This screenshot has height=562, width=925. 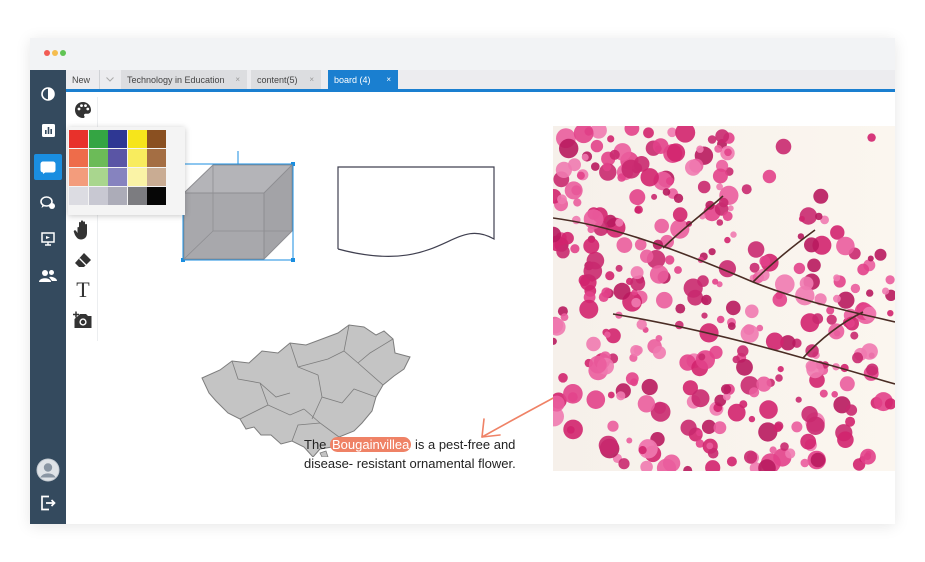 What do you see at coordinates (110, 79) in the screenshot?
I see `tab-dropdown` at bounding box center [110, 79].